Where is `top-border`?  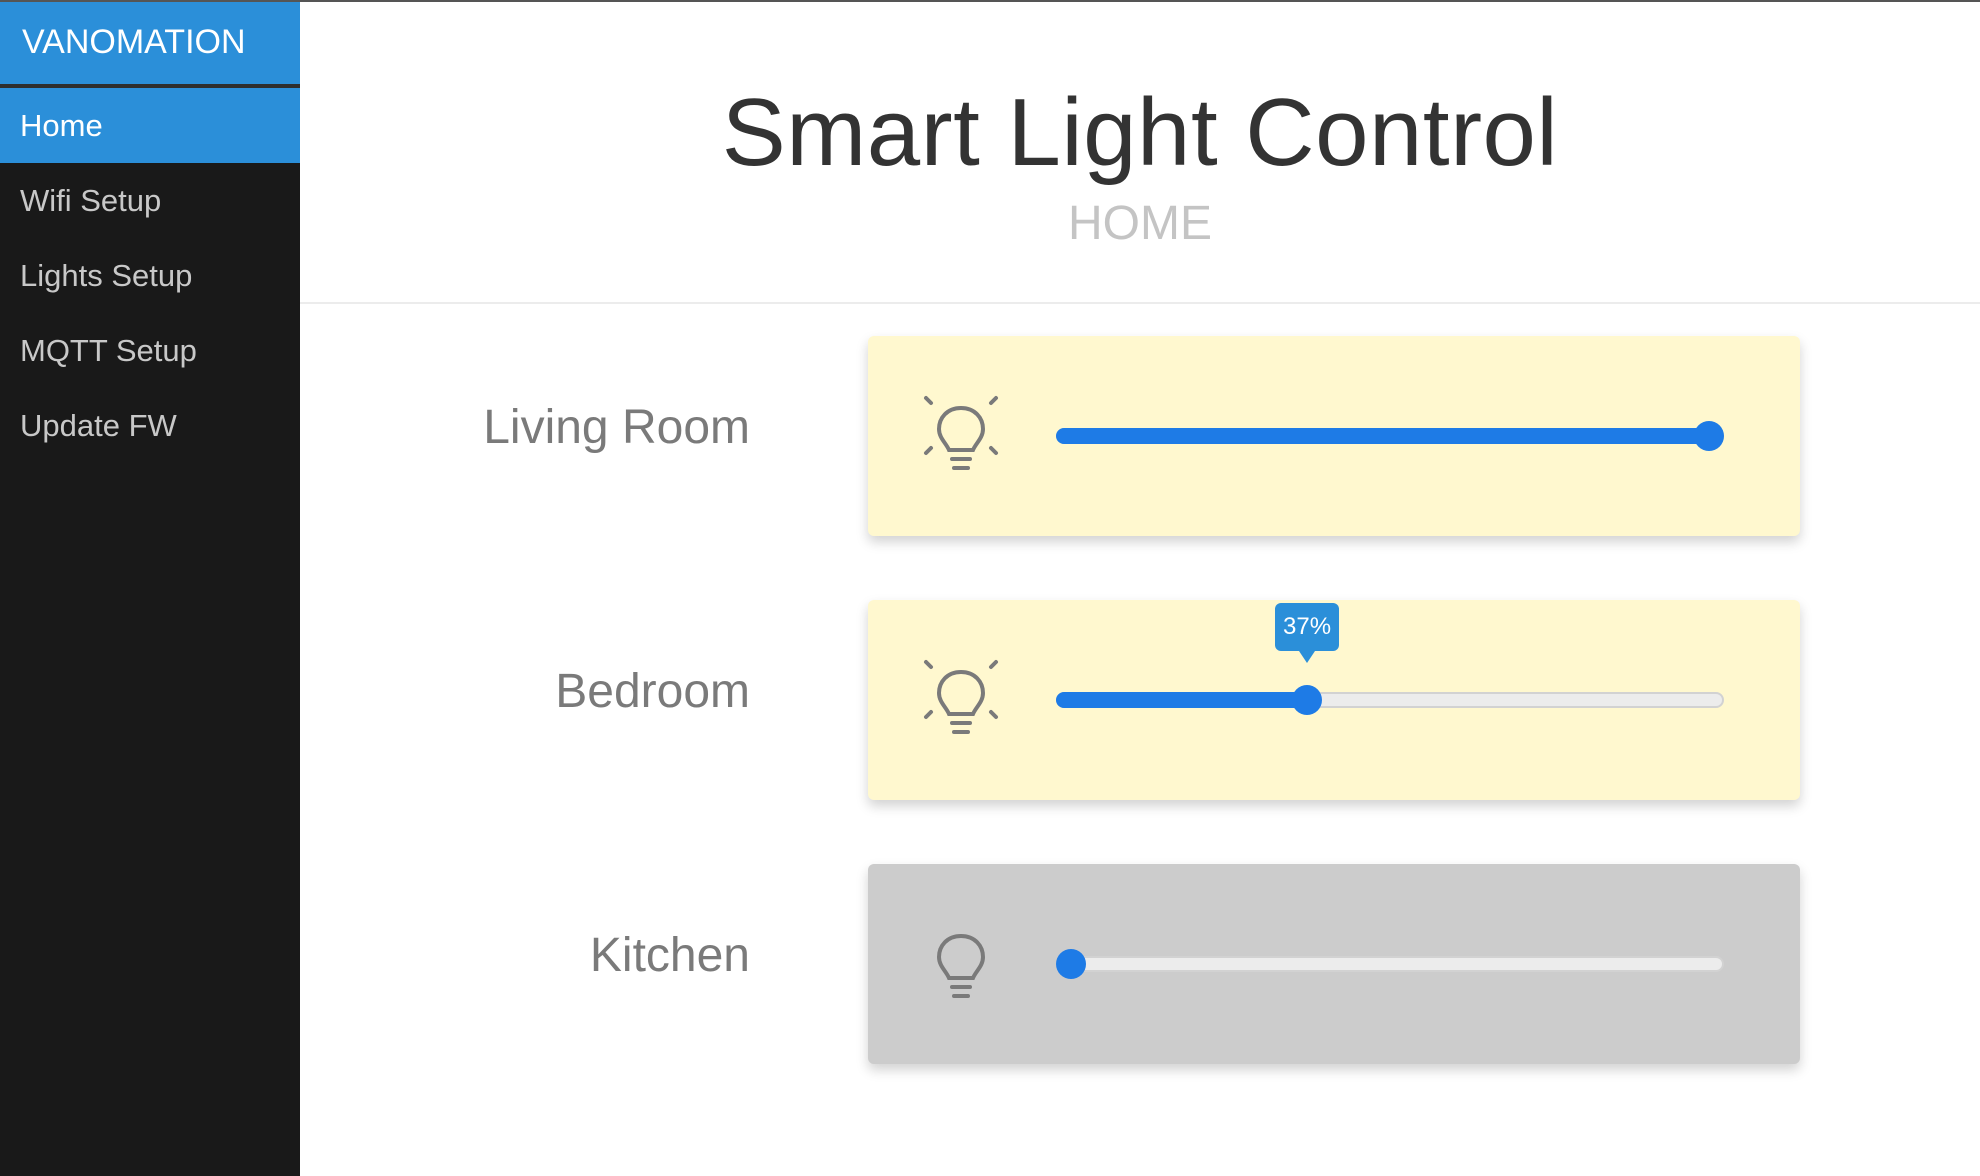
top-border is located at coordinates (990, 1).